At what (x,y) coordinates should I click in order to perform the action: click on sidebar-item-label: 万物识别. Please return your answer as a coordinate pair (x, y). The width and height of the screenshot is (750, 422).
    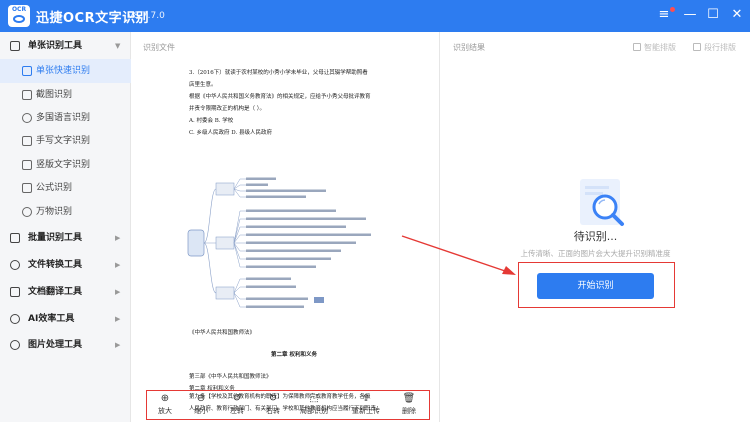
    Looking at the image, I should click on (54, 212).